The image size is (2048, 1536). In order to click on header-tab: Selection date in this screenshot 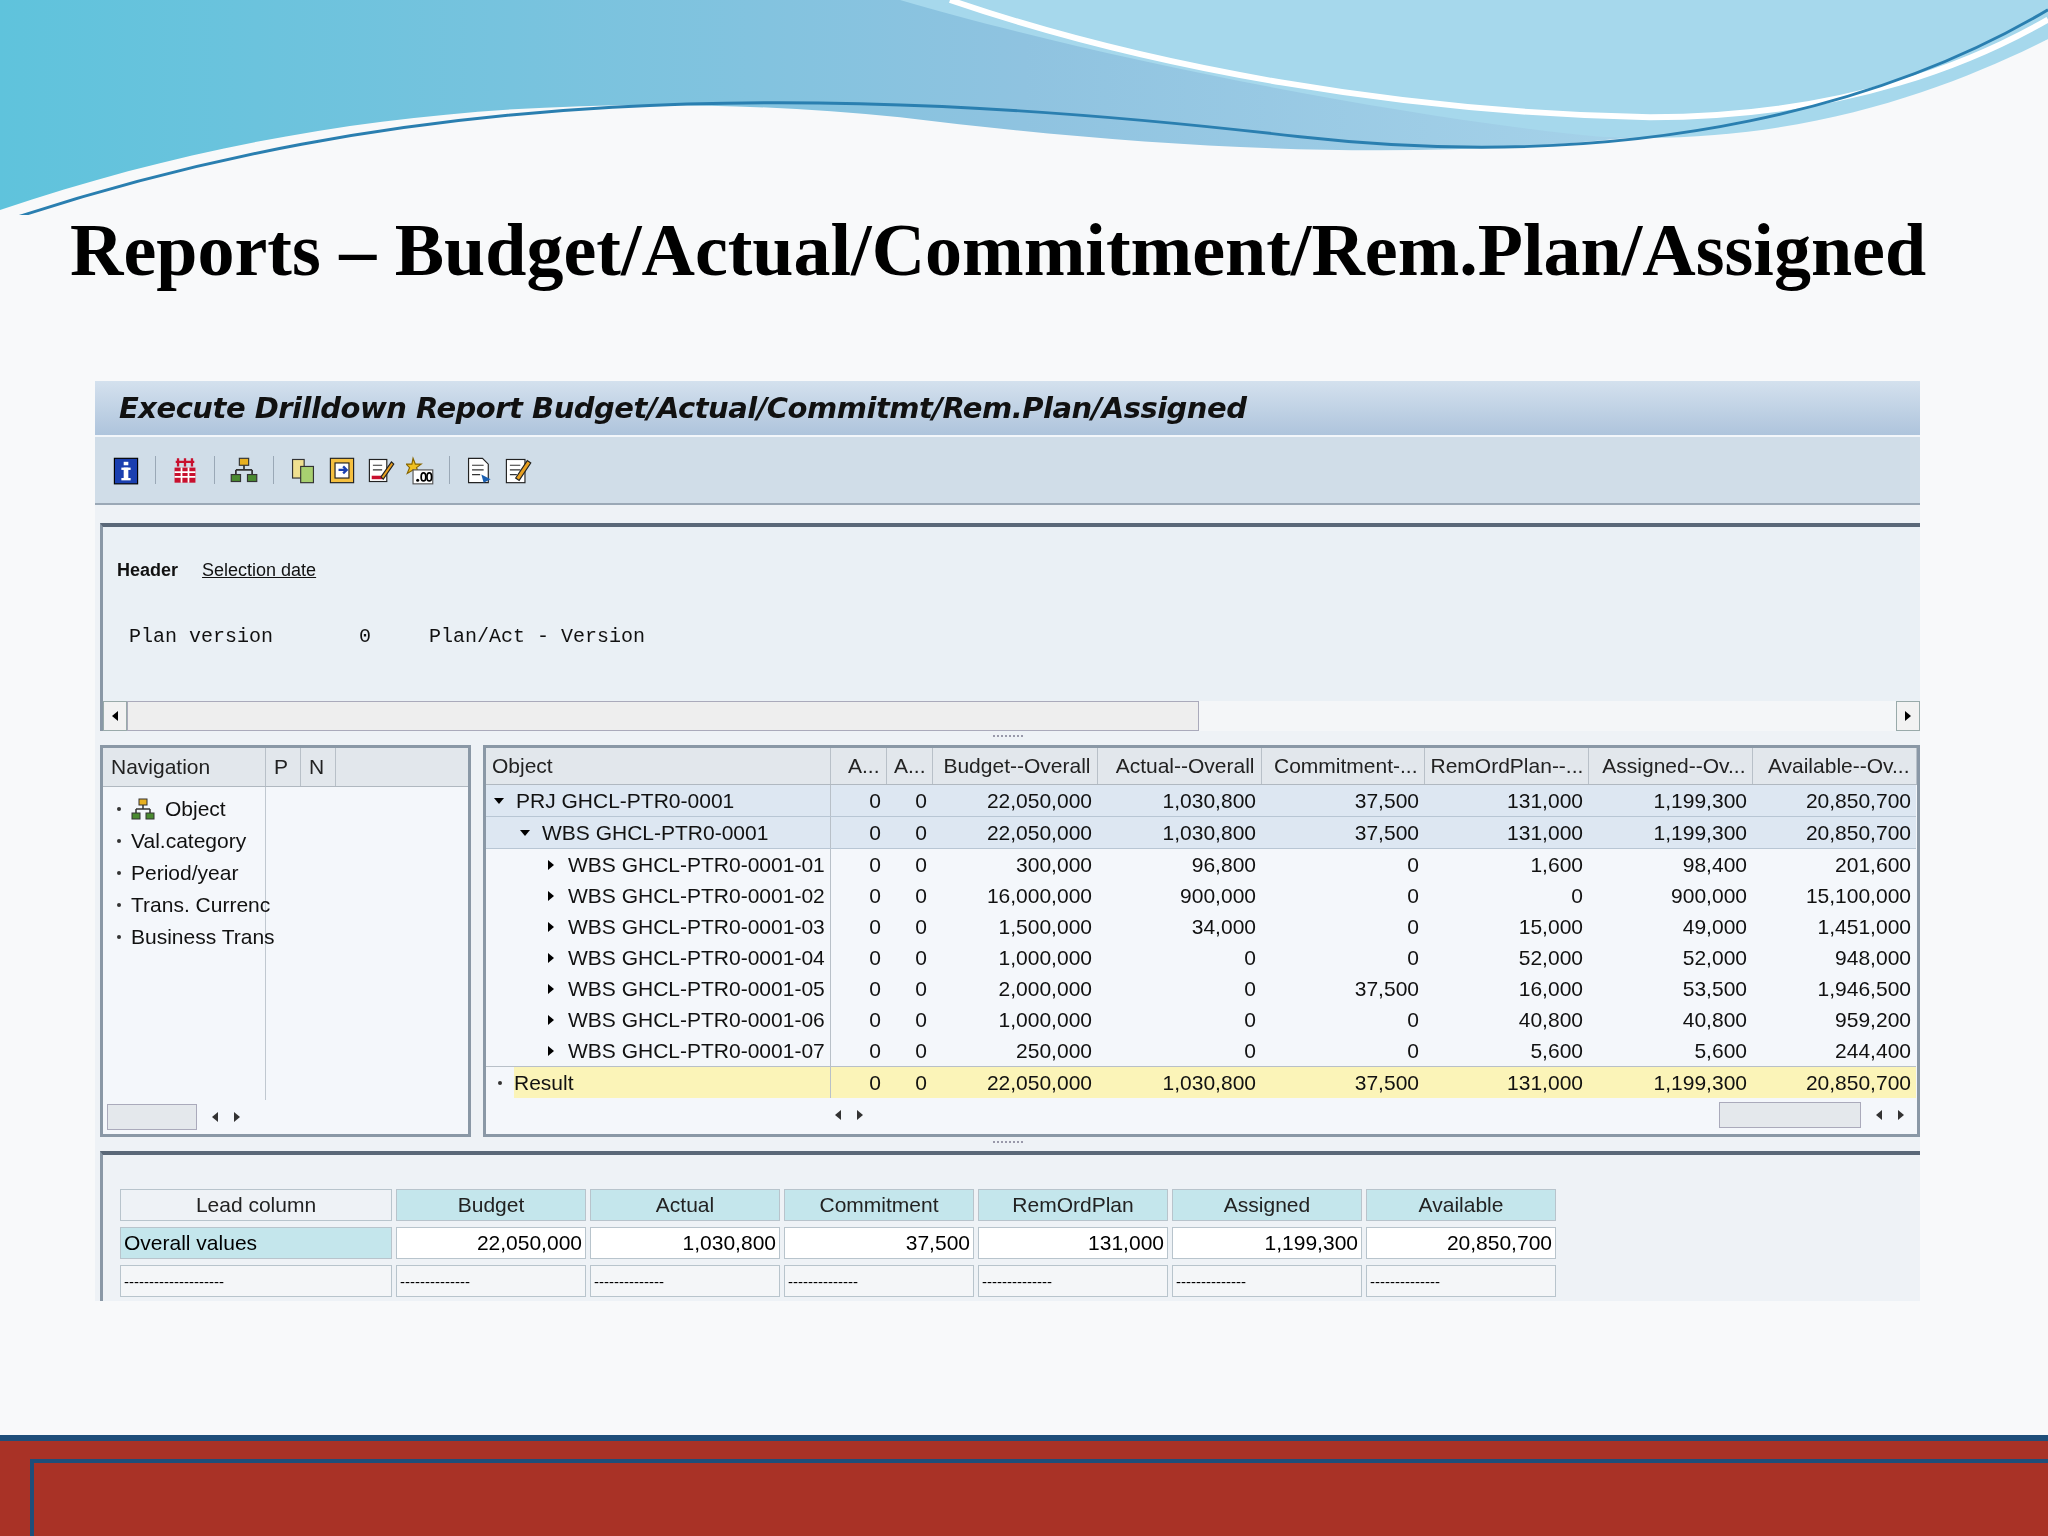, I will do `click(259, 570)`.